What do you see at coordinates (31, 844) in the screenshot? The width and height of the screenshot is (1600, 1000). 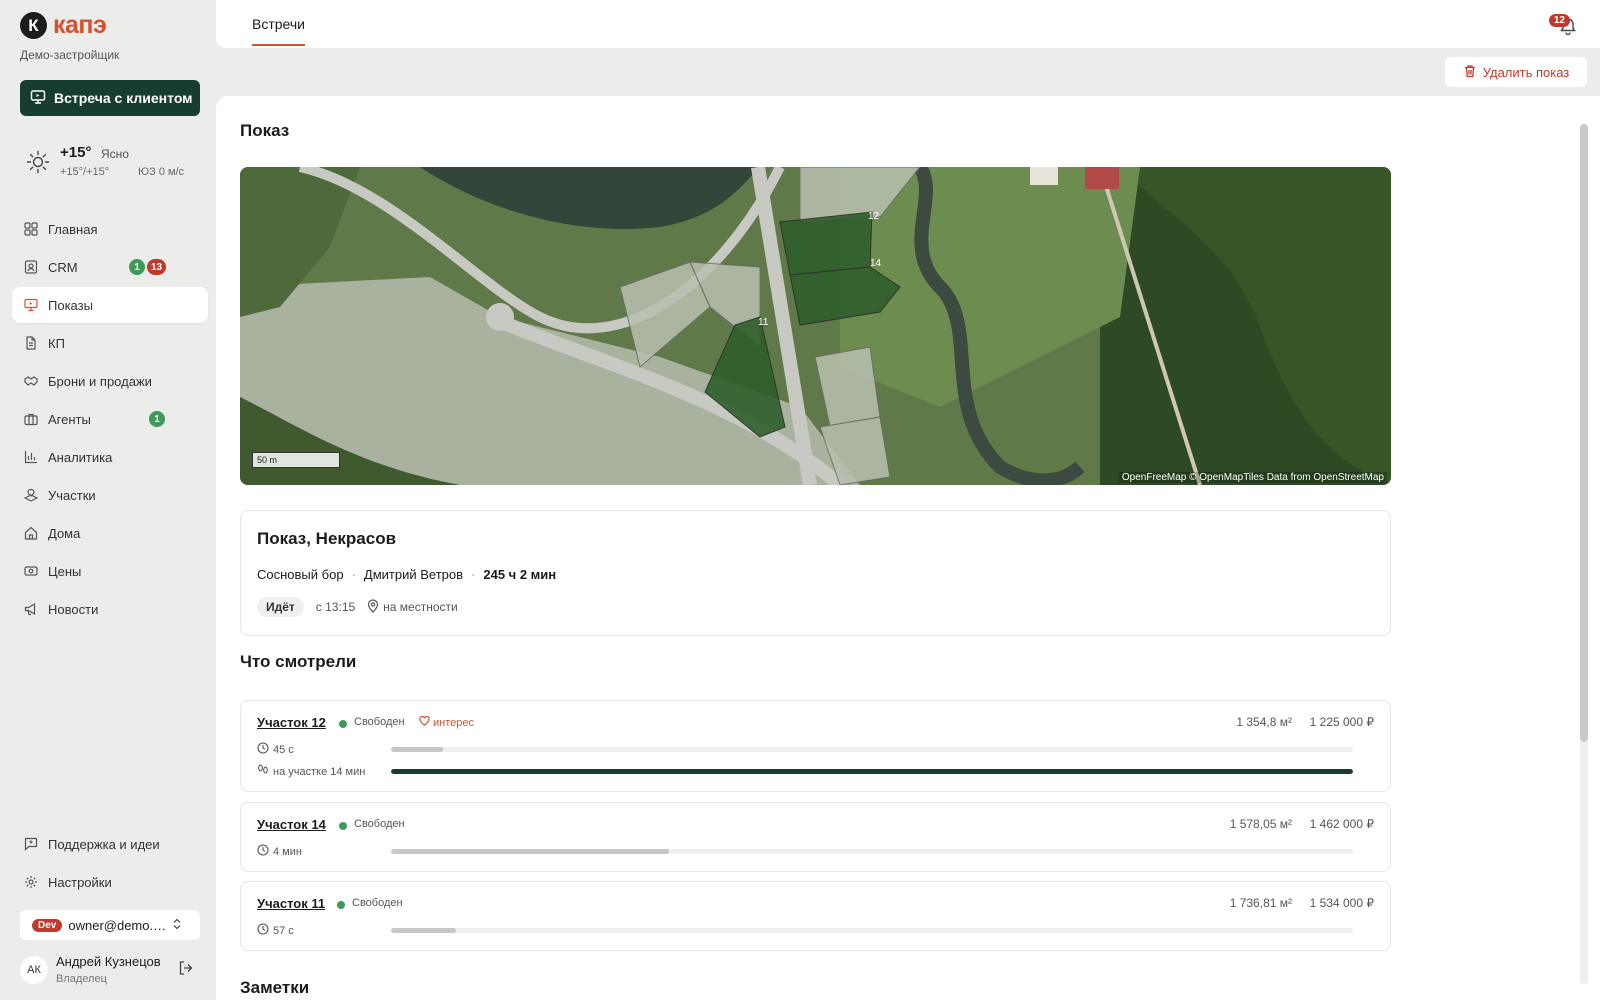 I see `message-icon` at bounding box center [31, 844].